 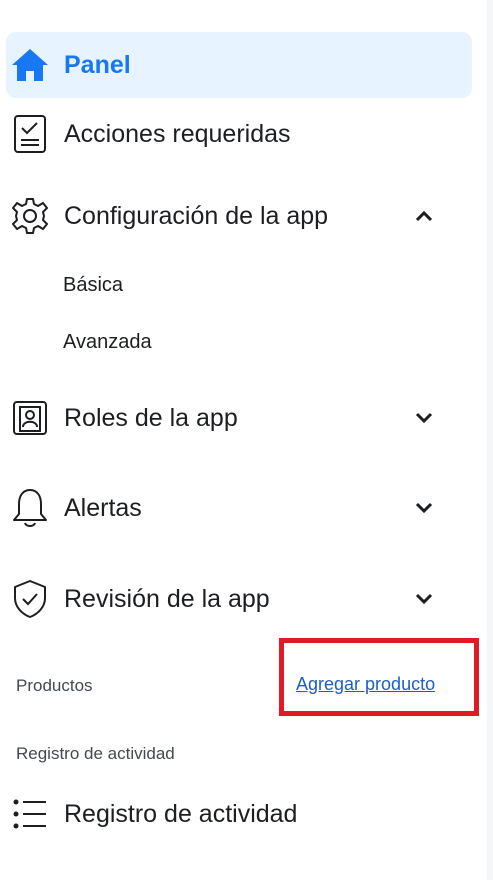 What do you see at coordinates (239, 418) in the screenshot?
I see `sidebar-item-app-roles: Roles de la app` at bounding box center [239, 418].